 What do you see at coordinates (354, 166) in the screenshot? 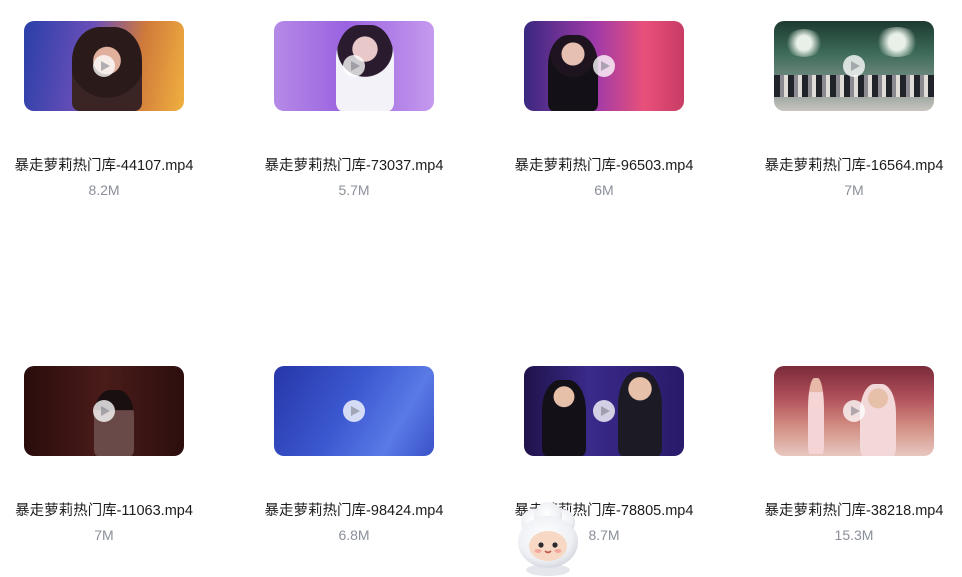
I see `file-name: 暴走萝莉热门库-73037.mp4` at bounding box center [354, 166].